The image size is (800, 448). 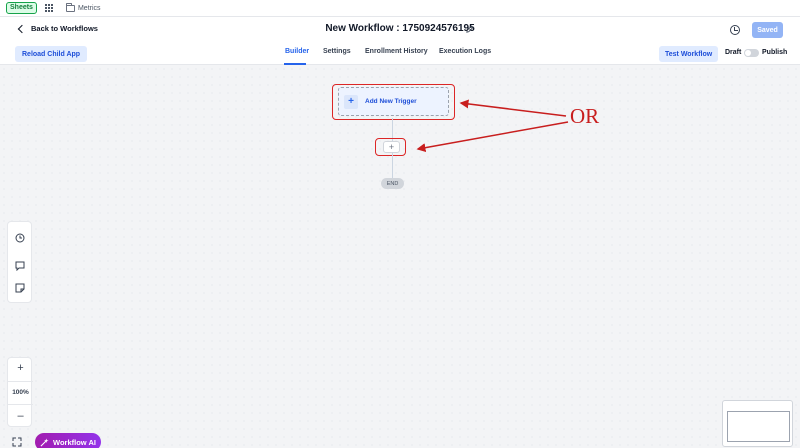 I want to click on workflow-title: New Workflow : 1750924576195, so click(x=400, y=28).